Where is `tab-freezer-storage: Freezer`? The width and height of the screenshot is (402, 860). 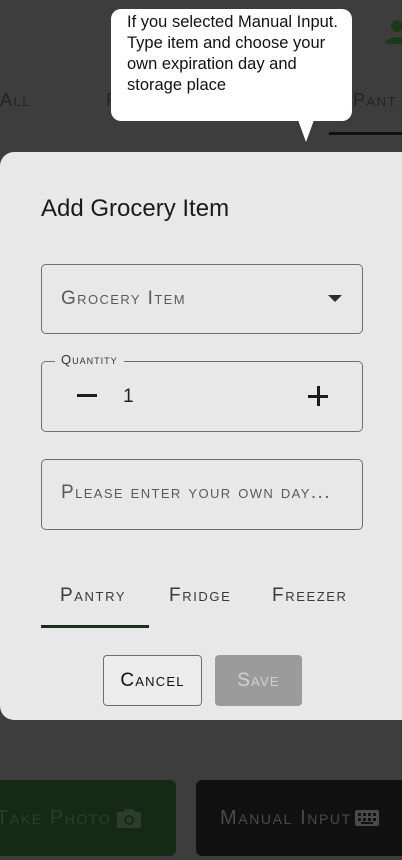
tab-freezer-storage: Freezer is located at coordinates (310, 596).